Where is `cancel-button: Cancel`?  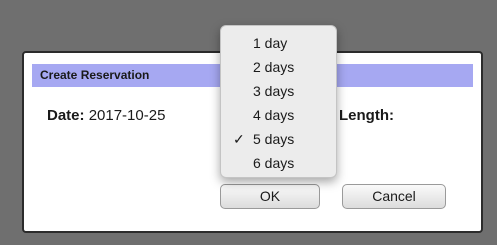 cancel-button: Cancel is located at coordinates (394, 196).